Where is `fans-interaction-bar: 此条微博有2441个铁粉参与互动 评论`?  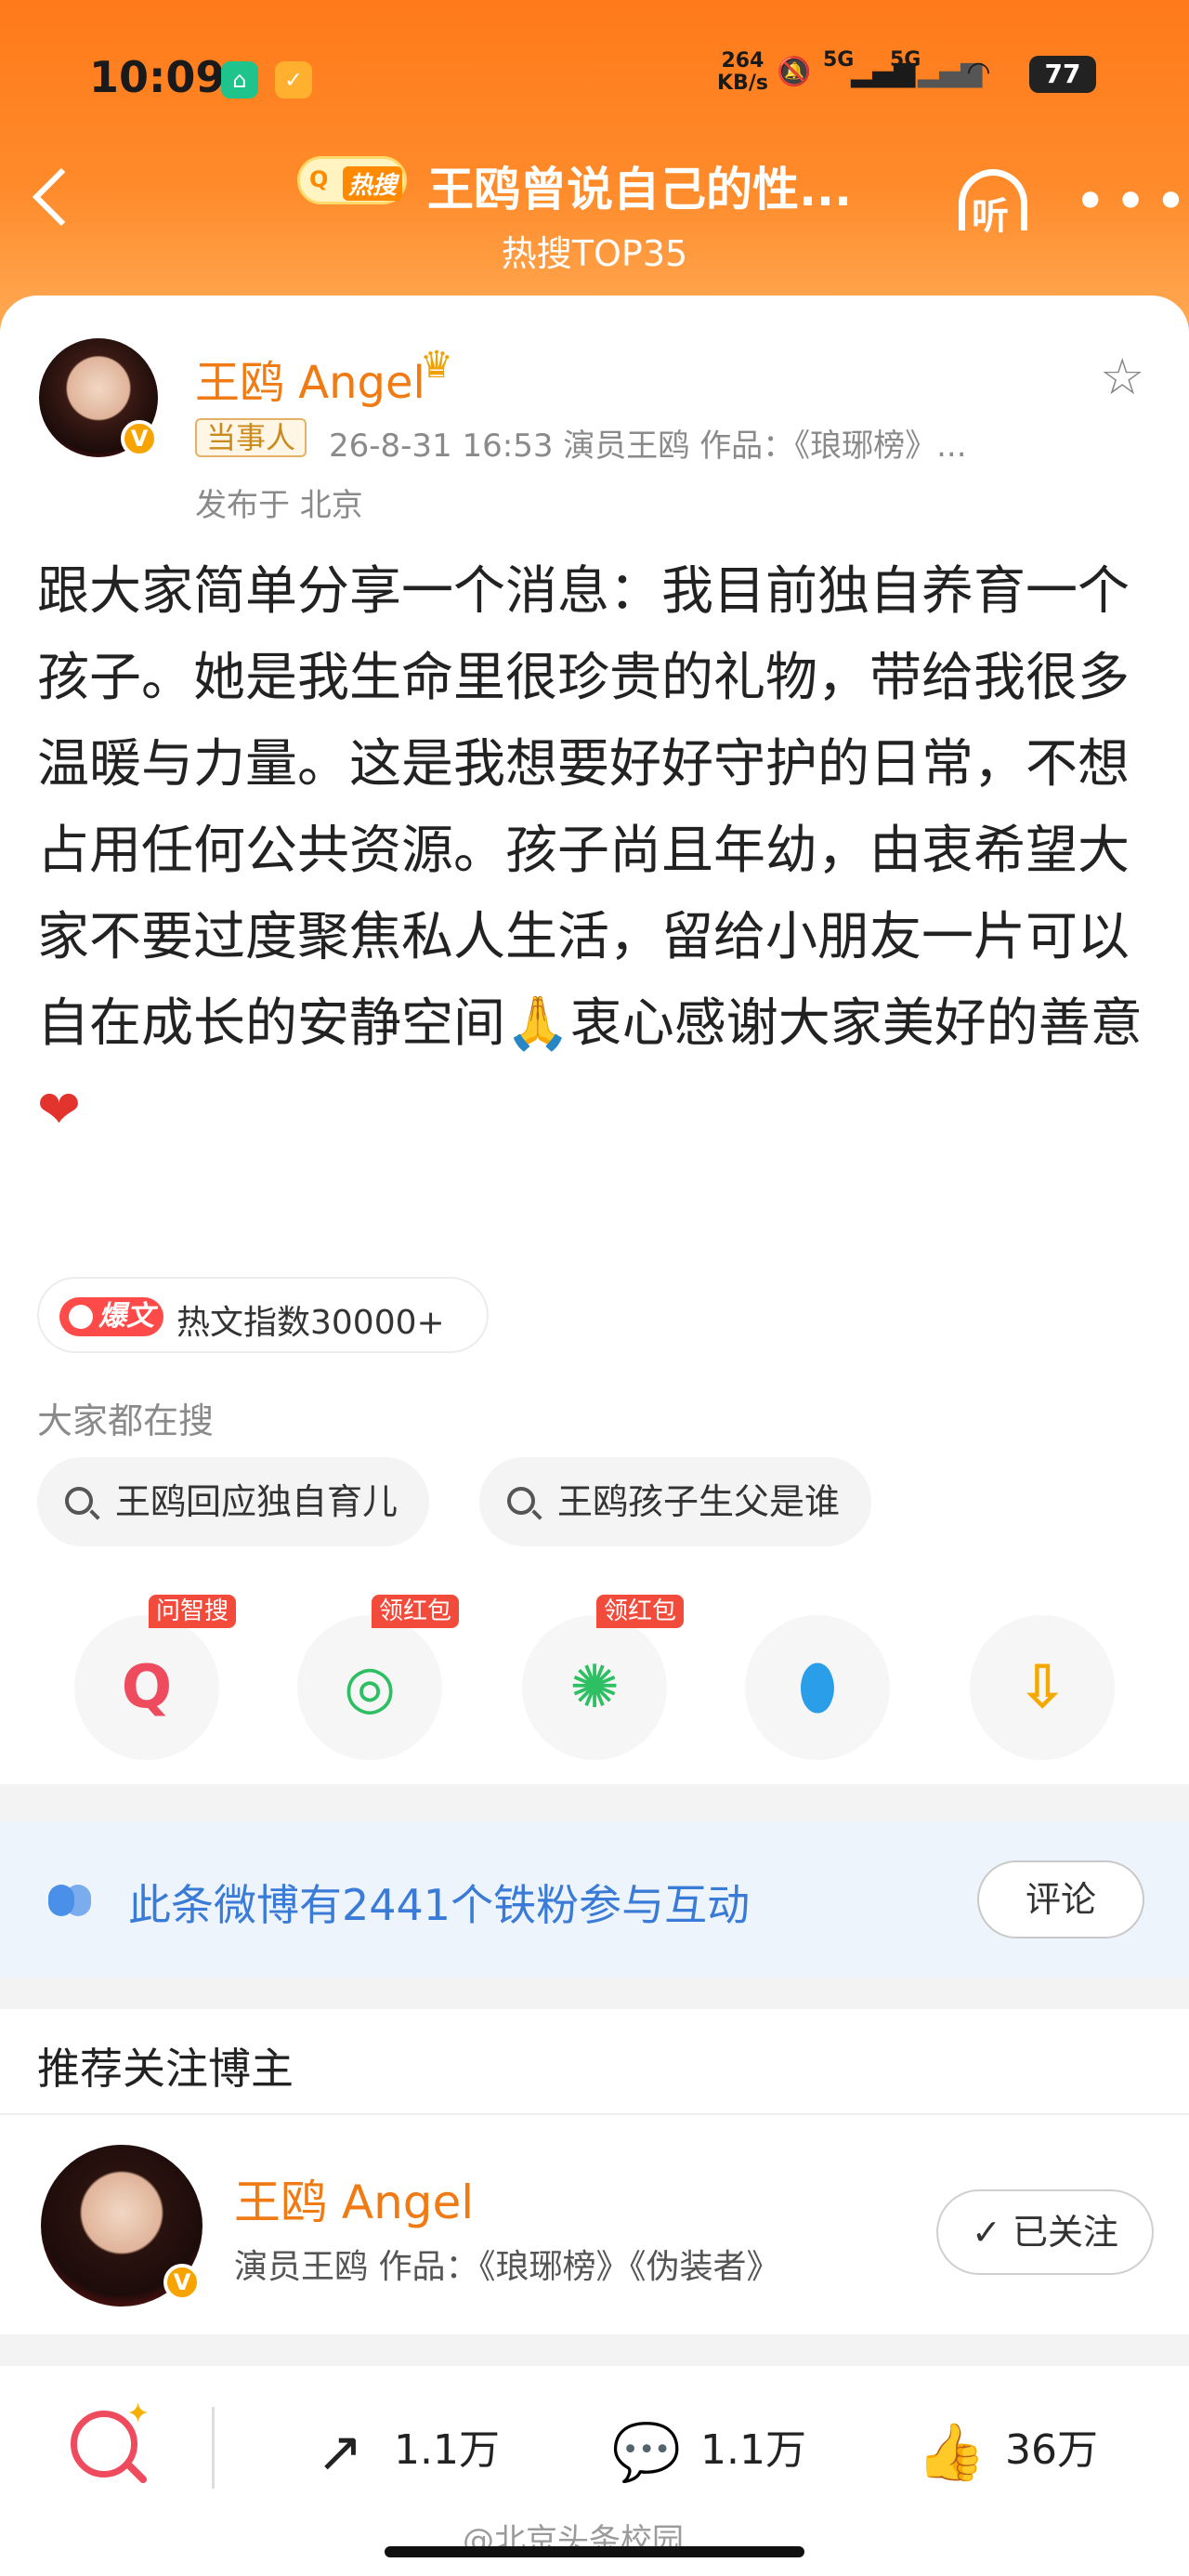 fans-interaction-bar: 此条微博有2441个铁粉参与互动 评论 is located at coordinates (594, 1899).